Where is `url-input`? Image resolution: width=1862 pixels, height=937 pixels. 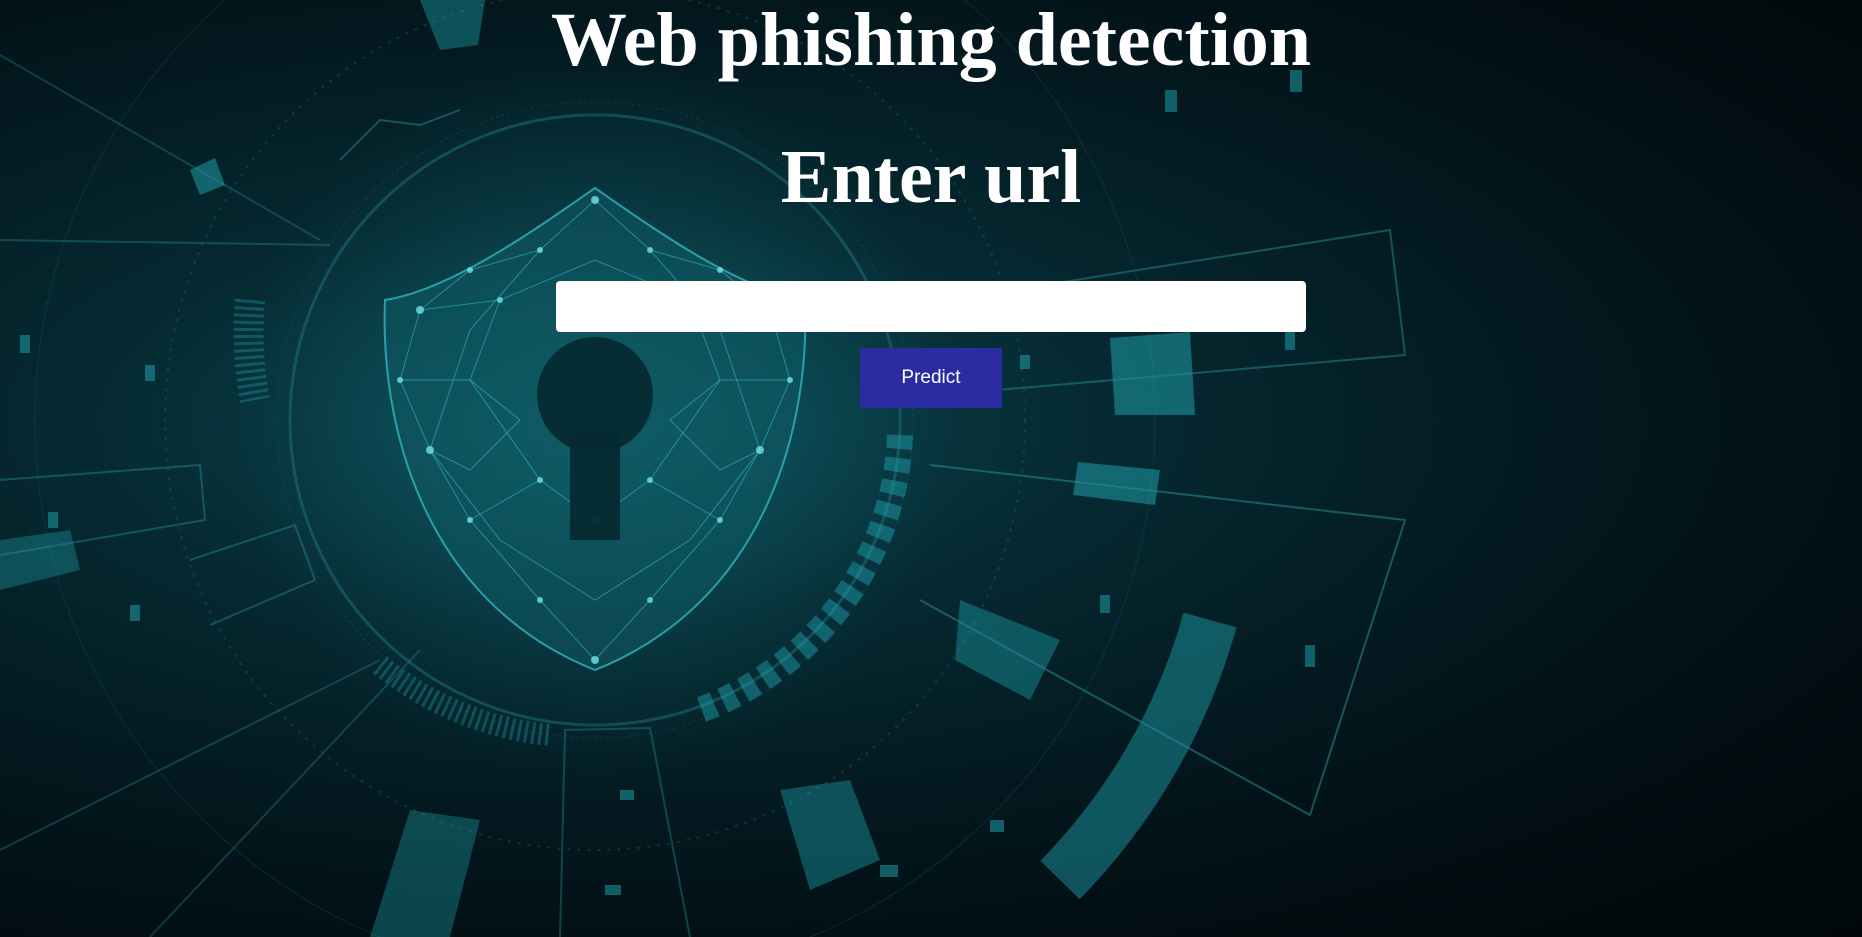
url-input is located at coordinates (931, 306).